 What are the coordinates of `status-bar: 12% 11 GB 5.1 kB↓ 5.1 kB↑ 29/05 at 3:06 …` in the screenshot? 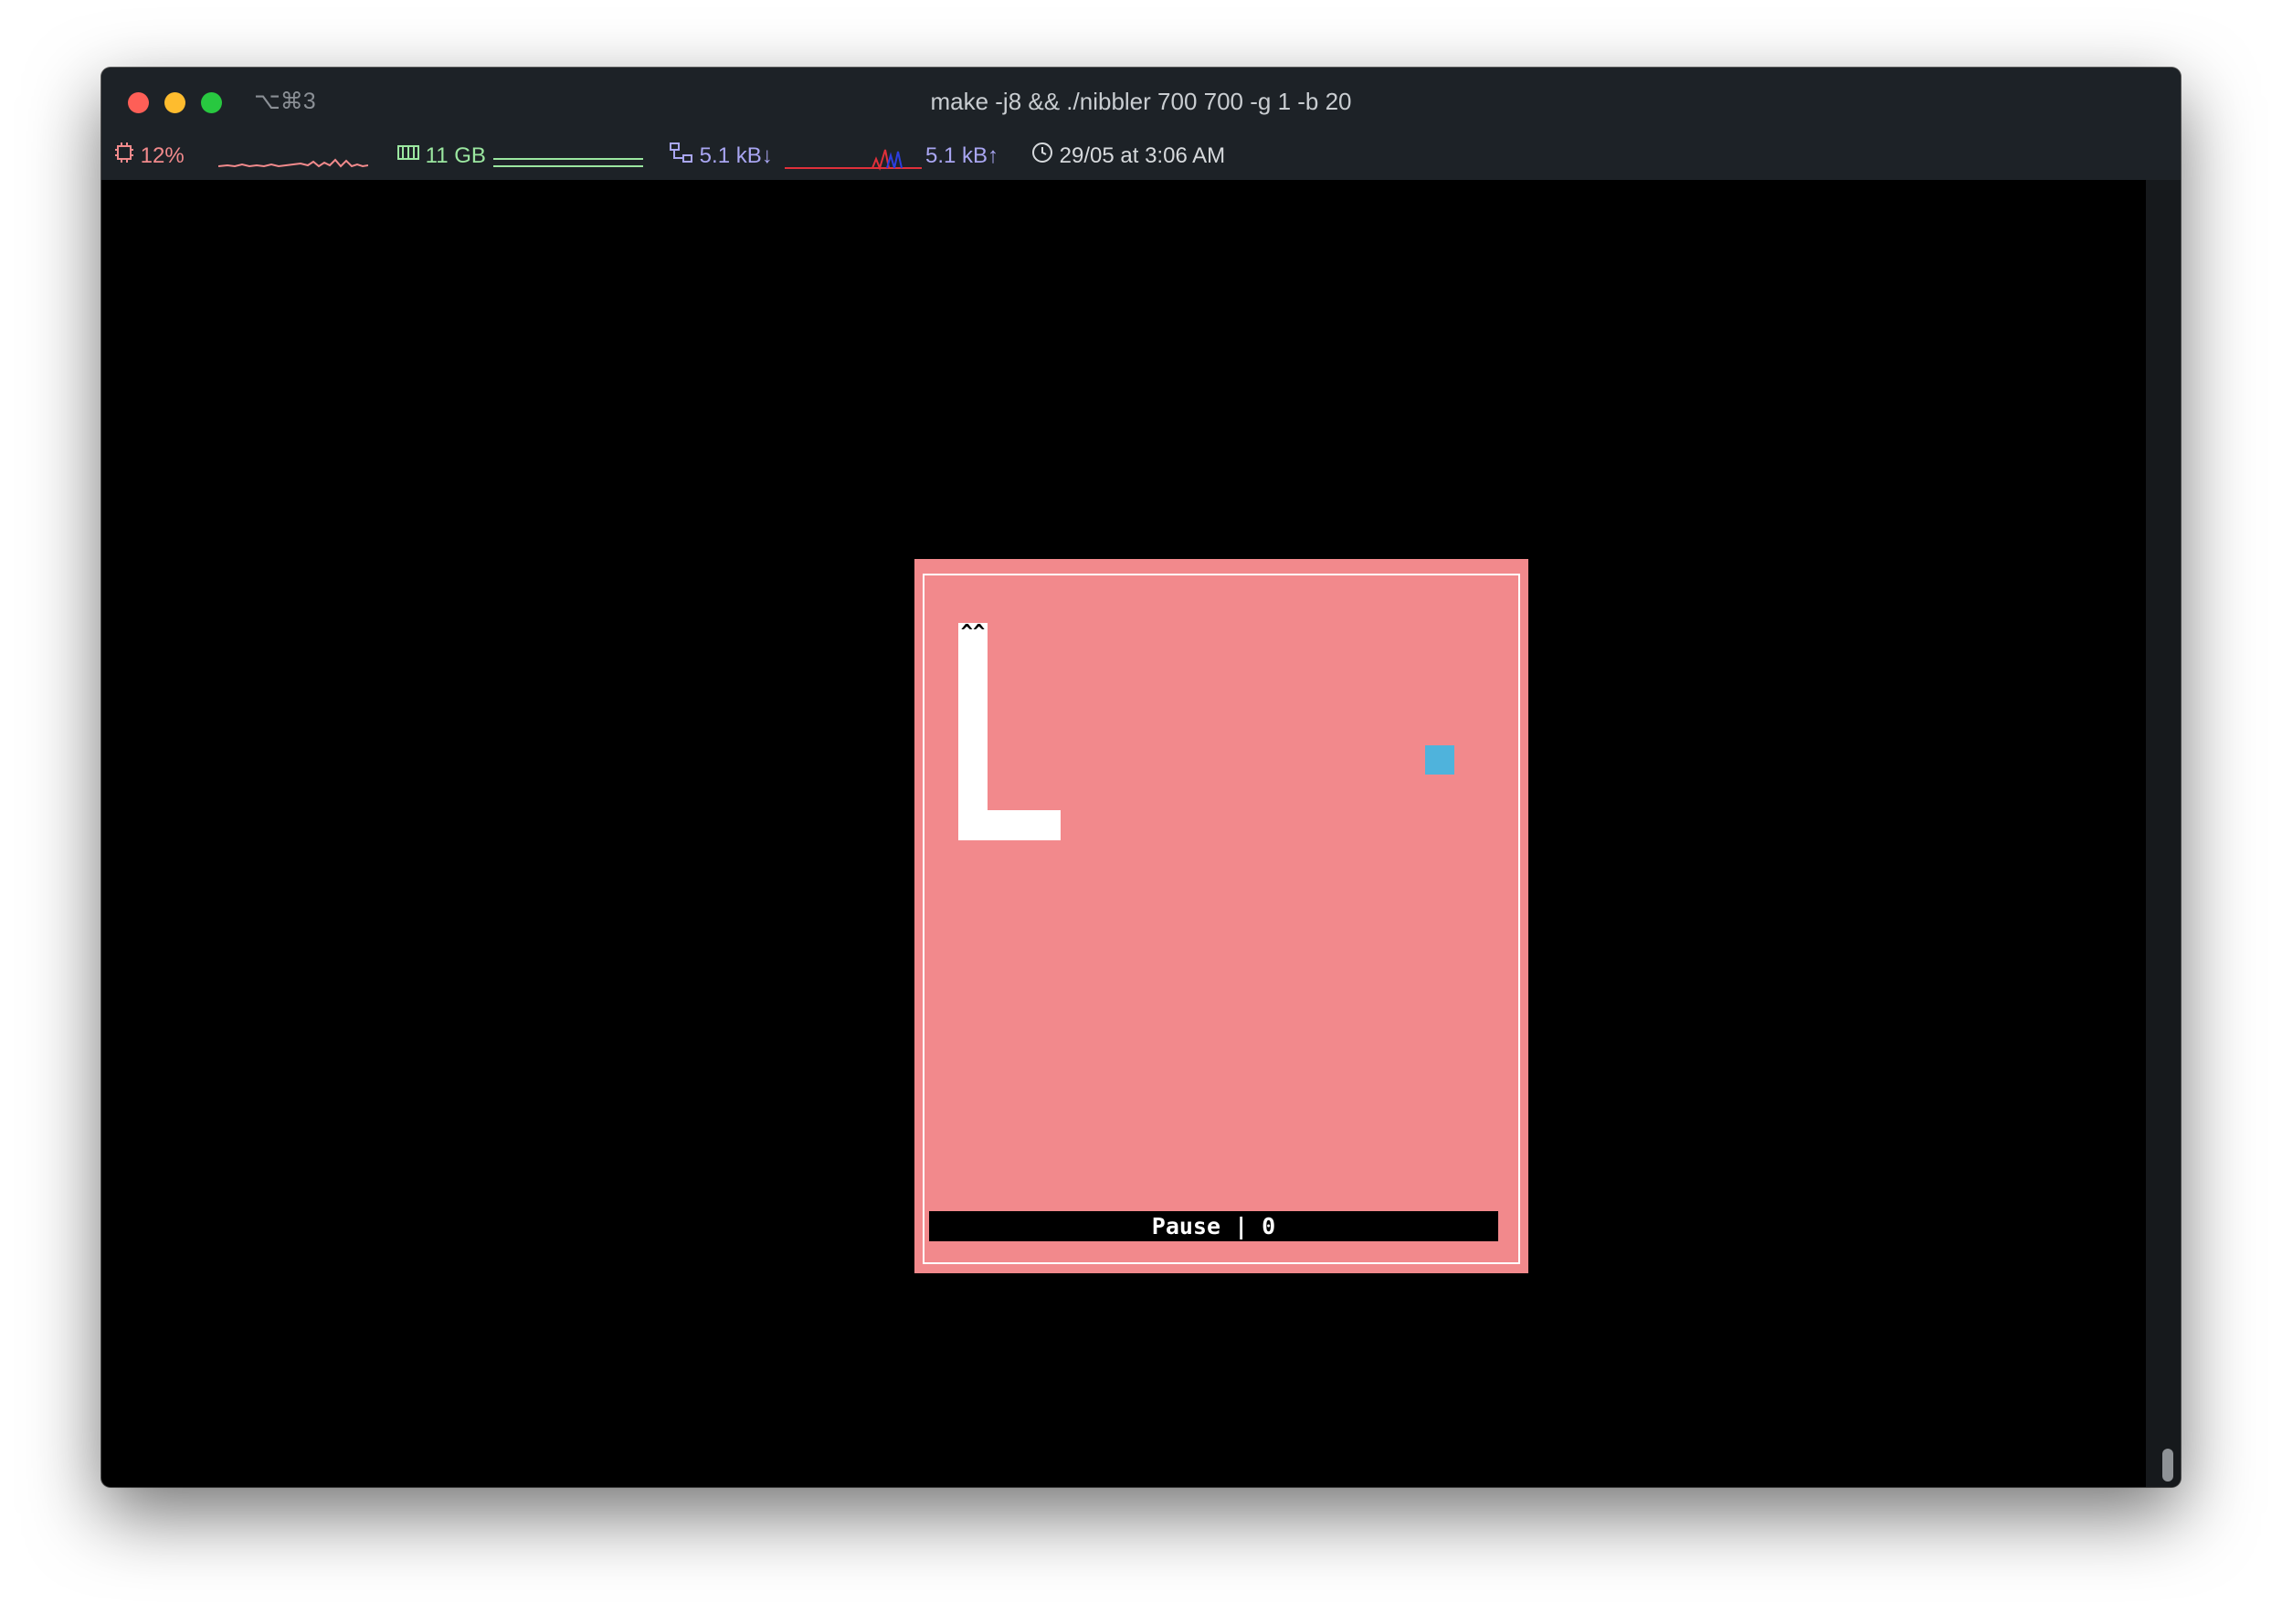 It's located at (753, 158).